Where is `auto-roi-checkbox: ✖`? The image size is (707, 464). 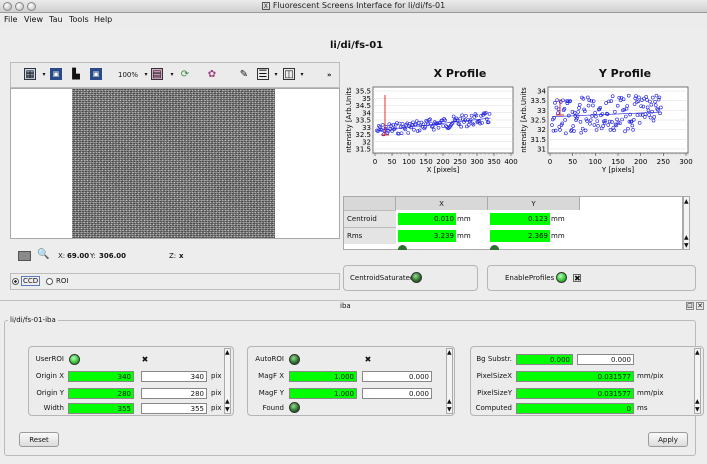 auto-roi-checkbox: ✖ is located at coordinates (368, 360).